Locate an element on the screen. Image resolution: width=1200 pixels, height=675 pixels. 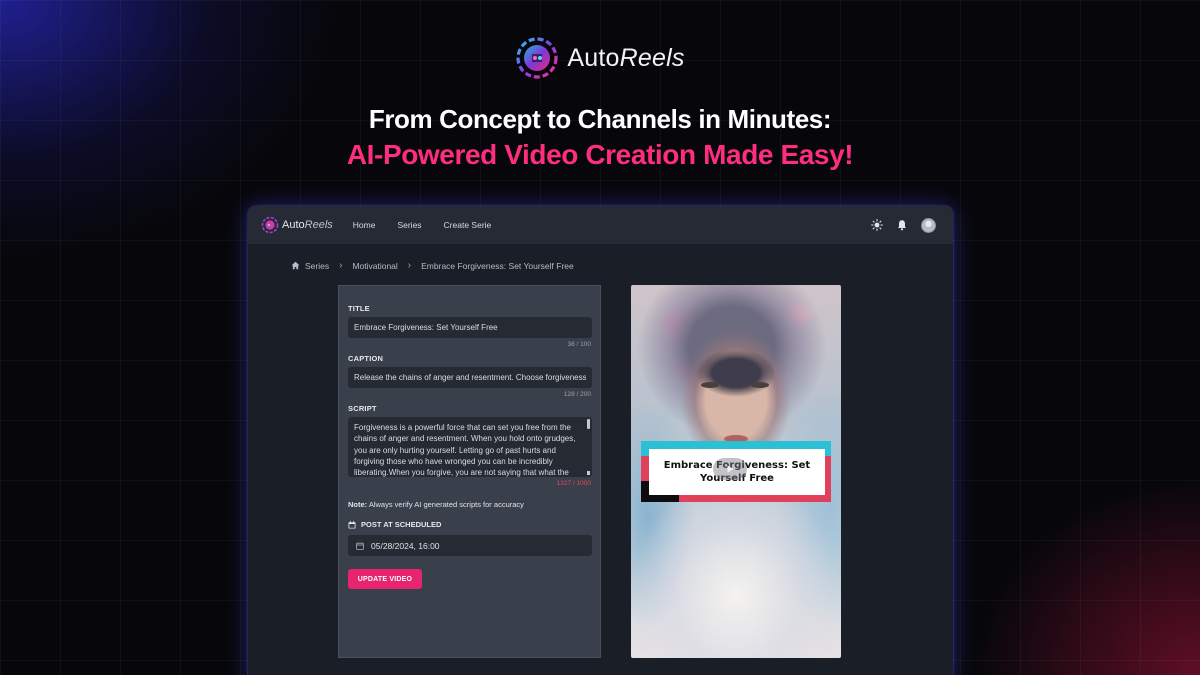
nav-actions is located at coordinates (903, 225).